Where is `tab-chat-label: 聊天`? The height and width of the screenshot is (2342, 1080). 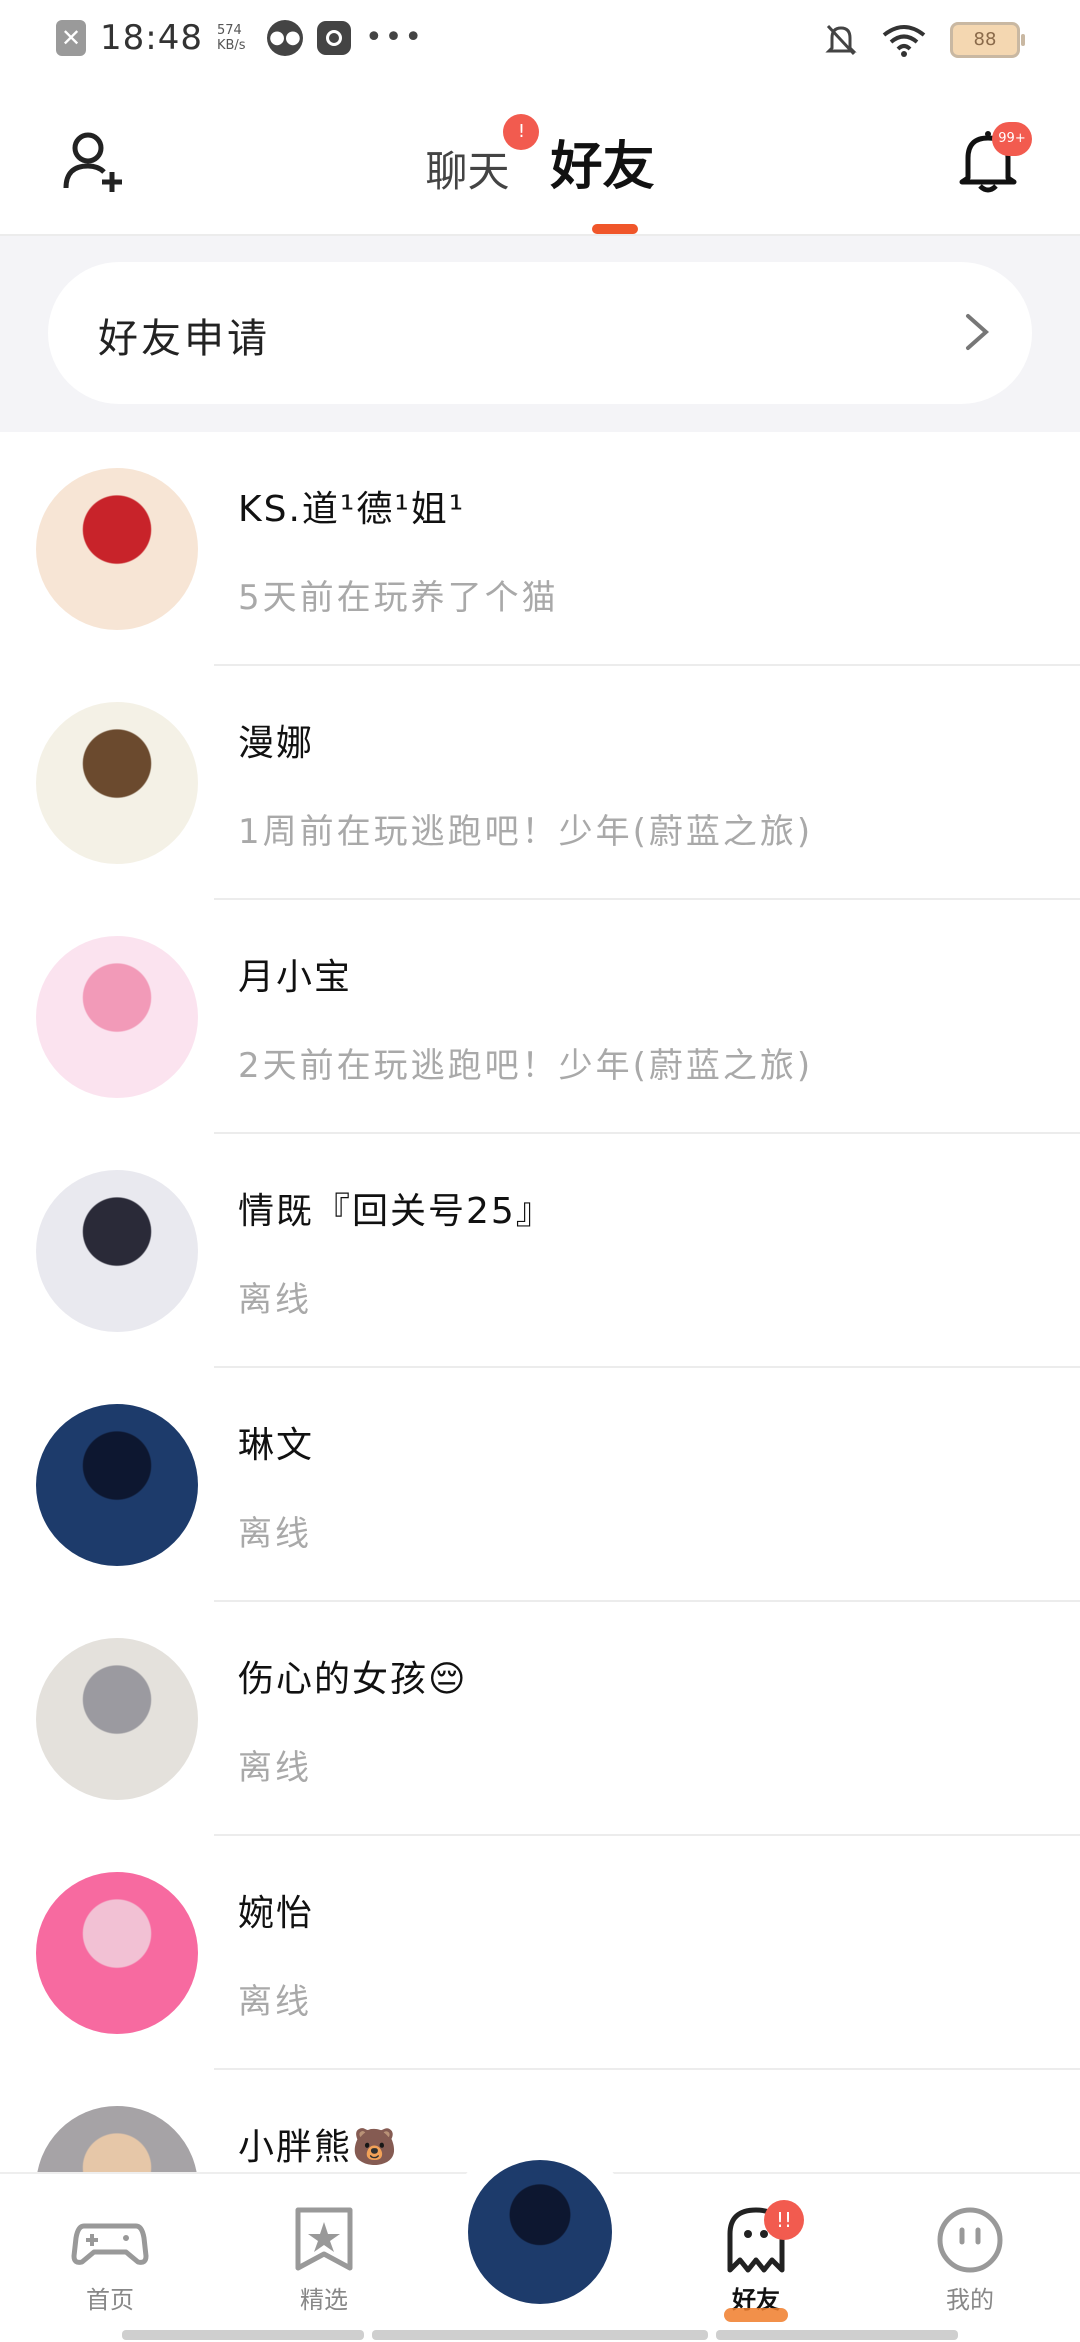
tab-chat-label: 聊天 is located at coordinates (467, 171).